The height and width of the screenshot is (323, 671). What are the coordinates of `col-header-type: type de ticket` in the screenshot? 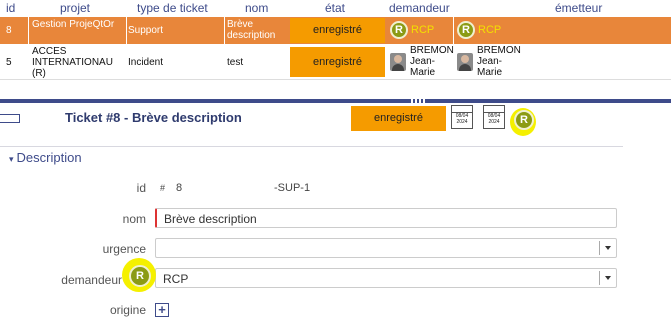 It's located at (172, 8).